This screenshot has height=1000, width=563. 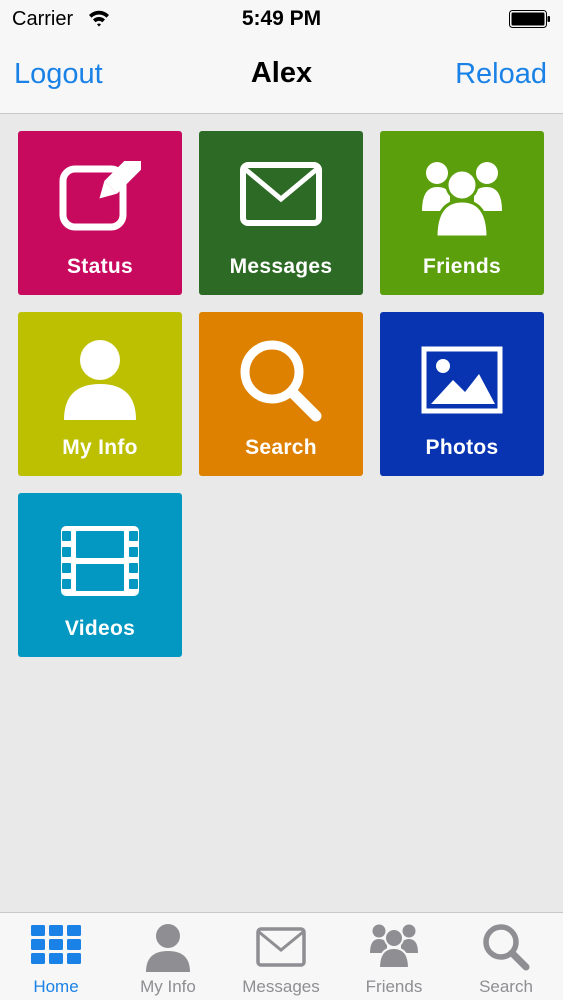 I want to click on tile-videos: Videos, so click(x=100, y=575).